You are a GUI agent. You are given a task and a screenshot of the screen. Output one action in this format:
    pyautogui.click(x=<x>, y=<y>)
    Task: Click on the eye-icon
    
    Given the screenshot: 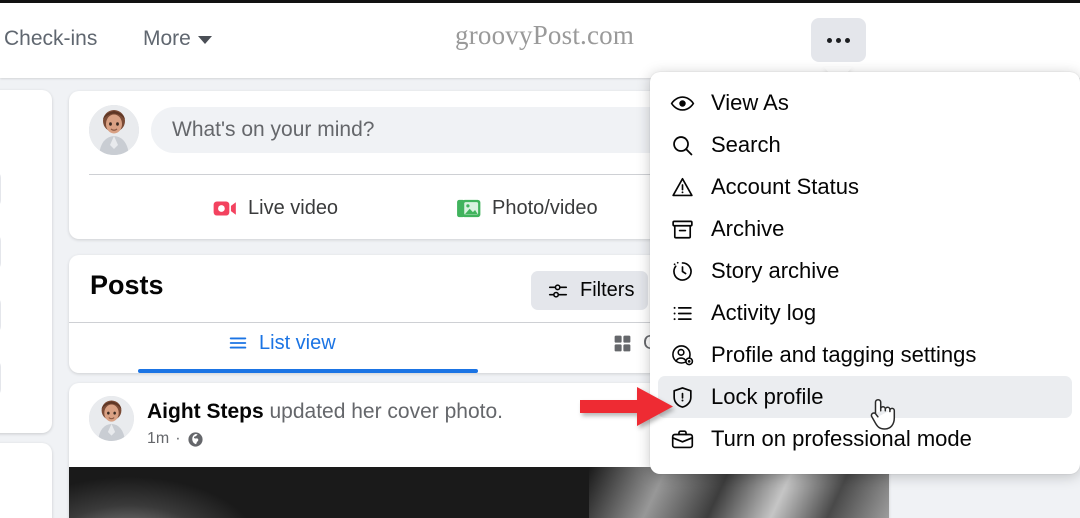 What is the action you would take?
    pyautogui.click(x=682, y=103)
    